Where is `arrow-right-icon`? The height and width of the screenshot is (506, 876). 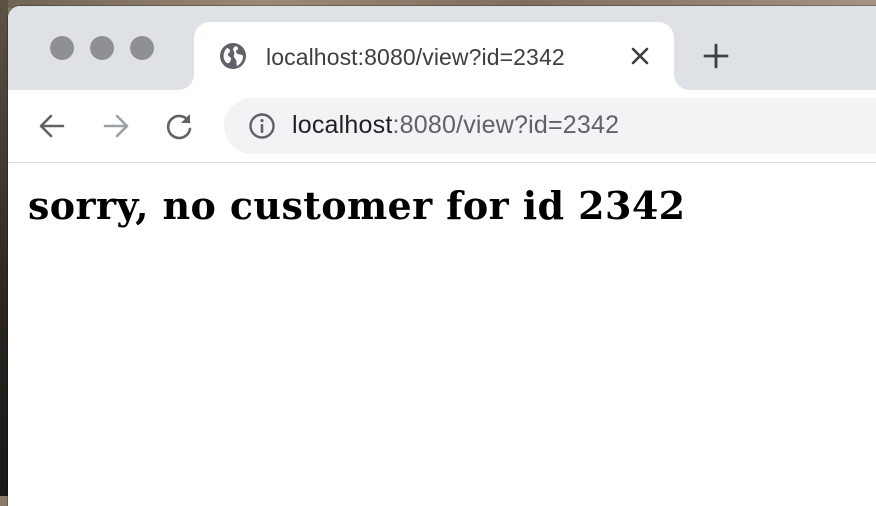
arrow-right-icon is located at coordinates (116, 126).